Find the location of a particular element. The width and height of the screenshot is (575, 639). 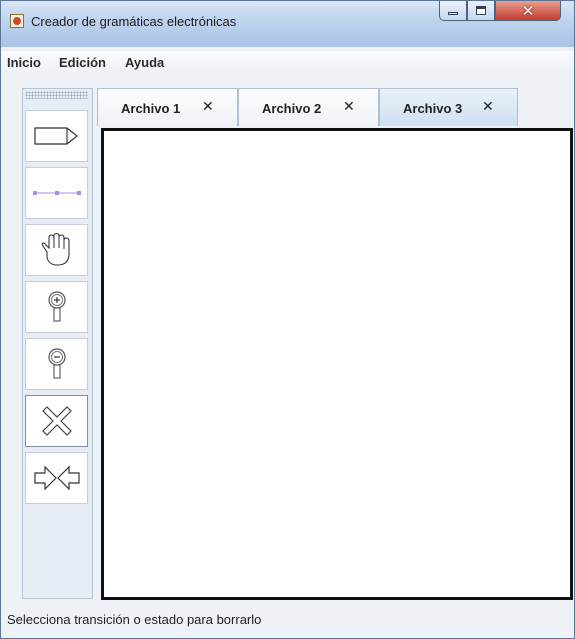

tab-archivo-3: Archivo 3 ✕ is located at coordinates (448, 107).